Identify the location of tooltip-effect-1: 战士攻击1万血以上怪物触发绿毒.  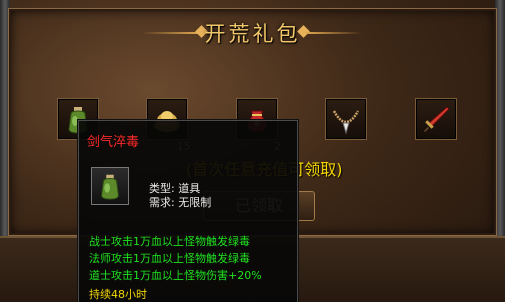
(169, 241).